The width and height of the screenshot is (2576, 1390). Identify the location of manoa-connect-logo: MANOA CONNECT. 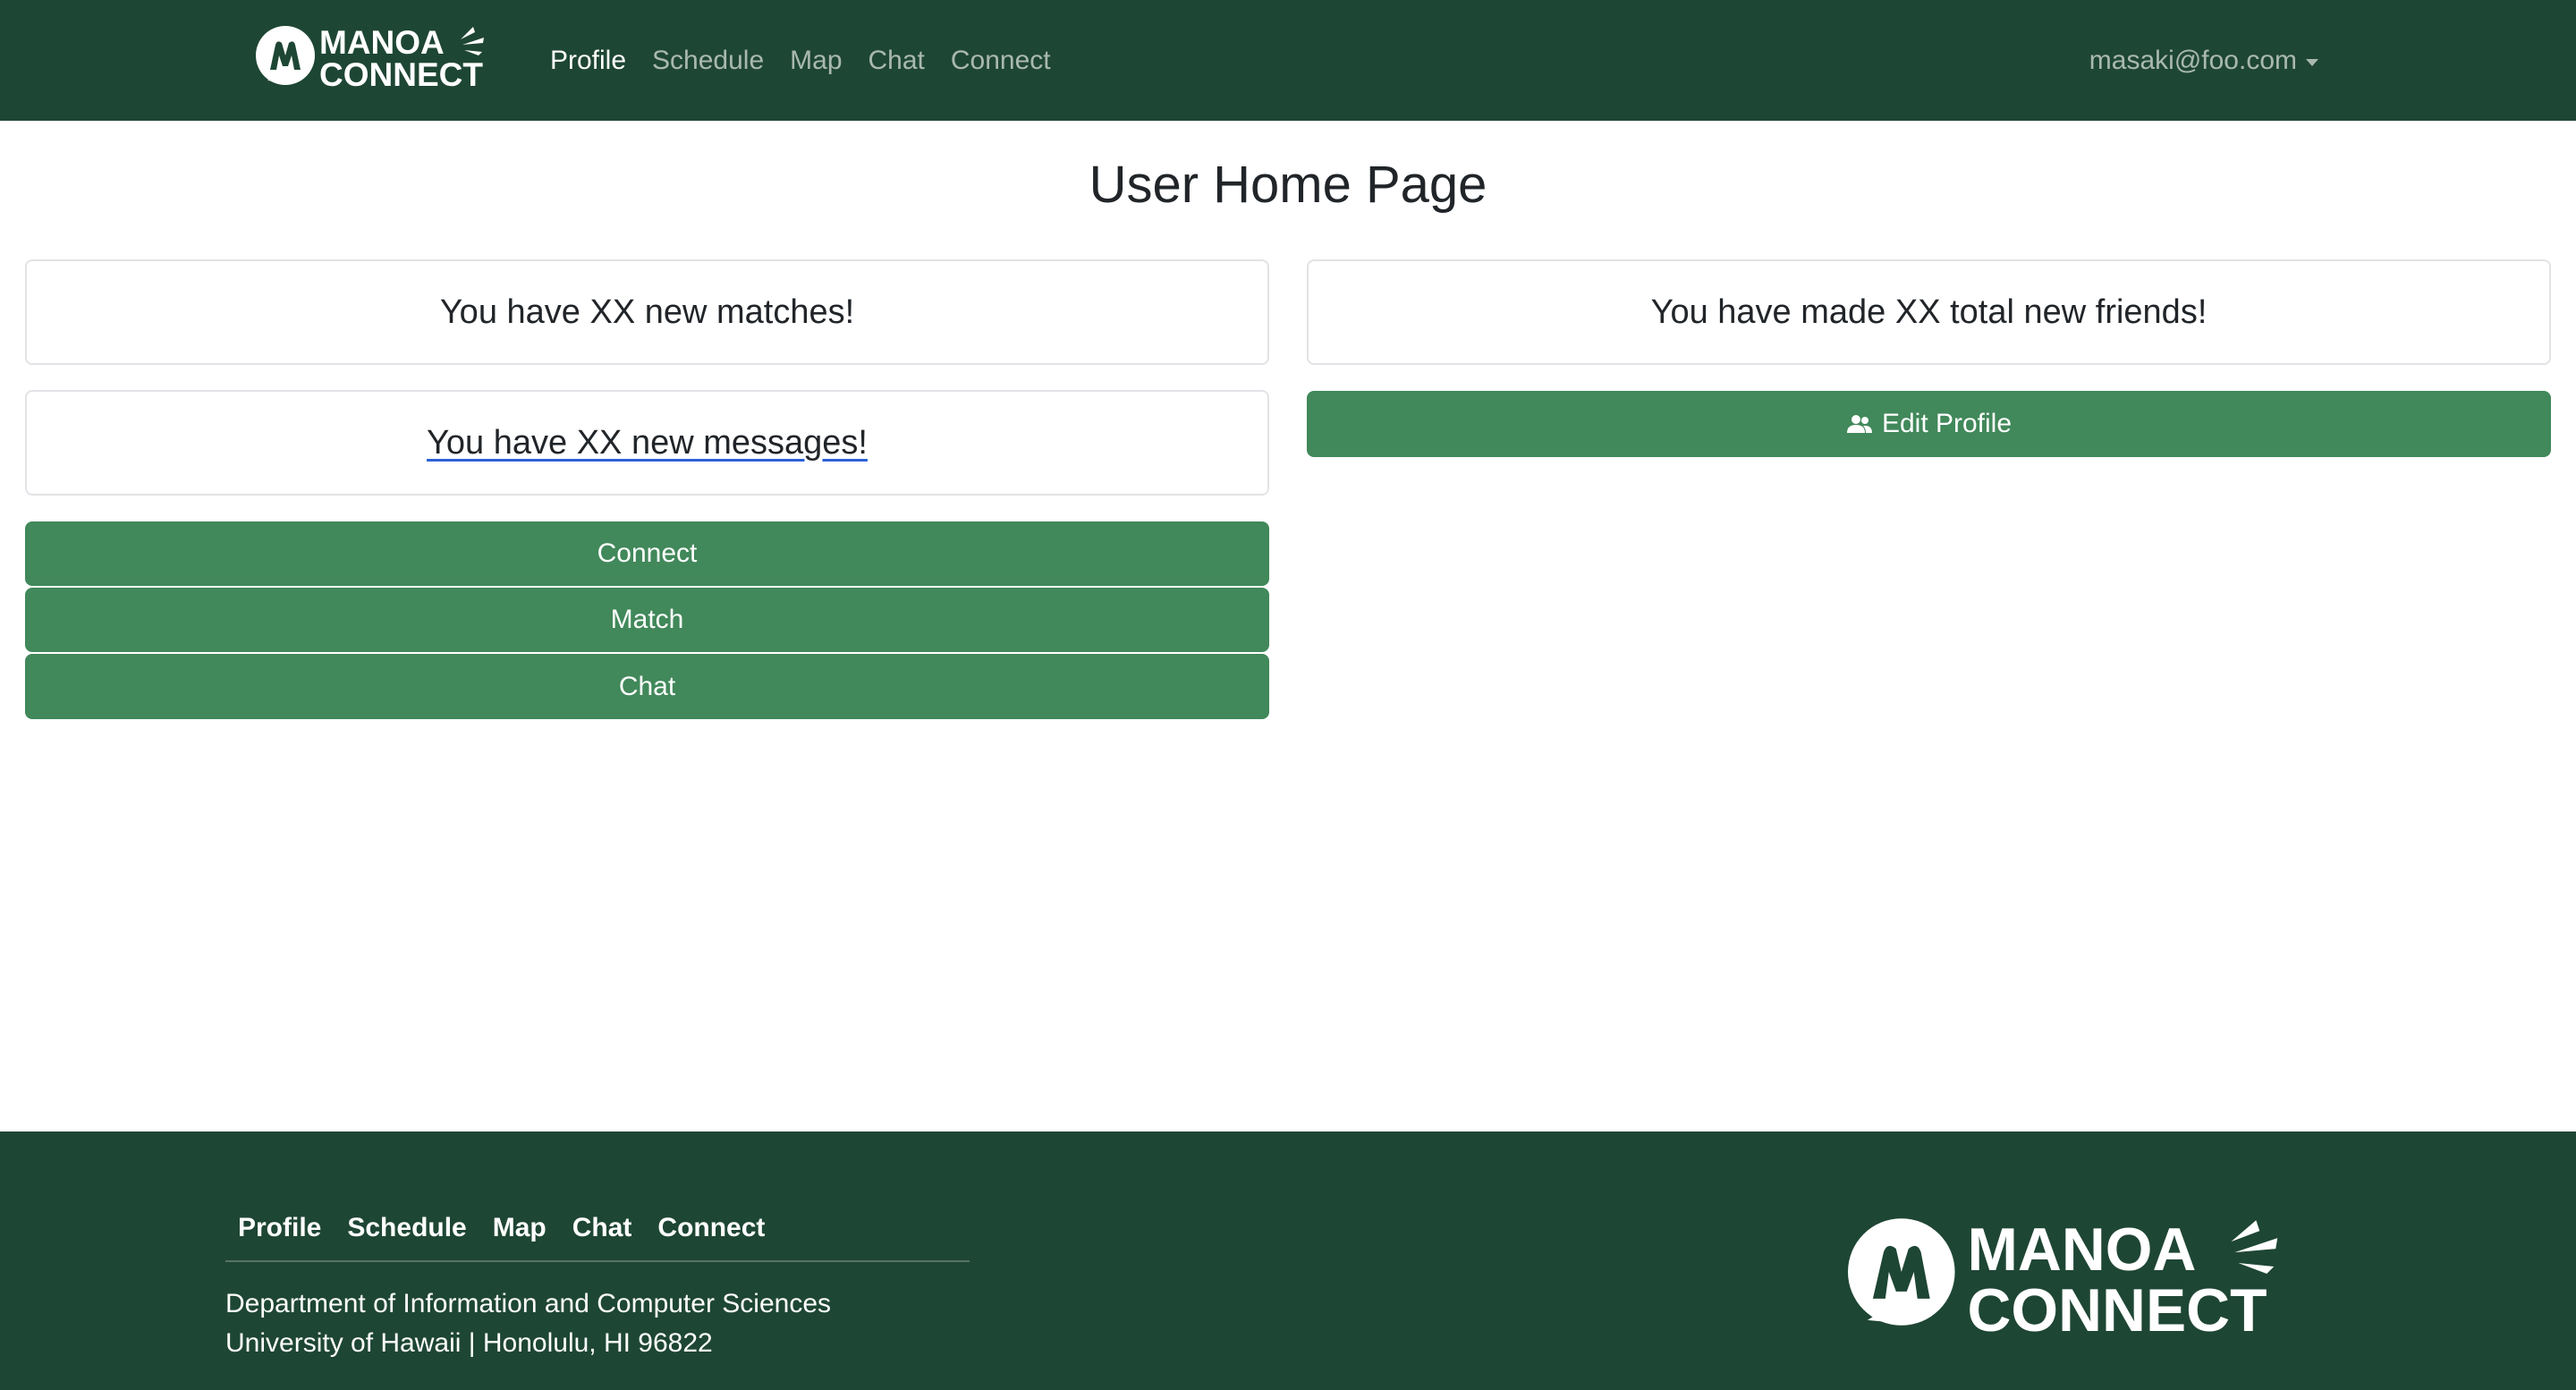
(378, 57).